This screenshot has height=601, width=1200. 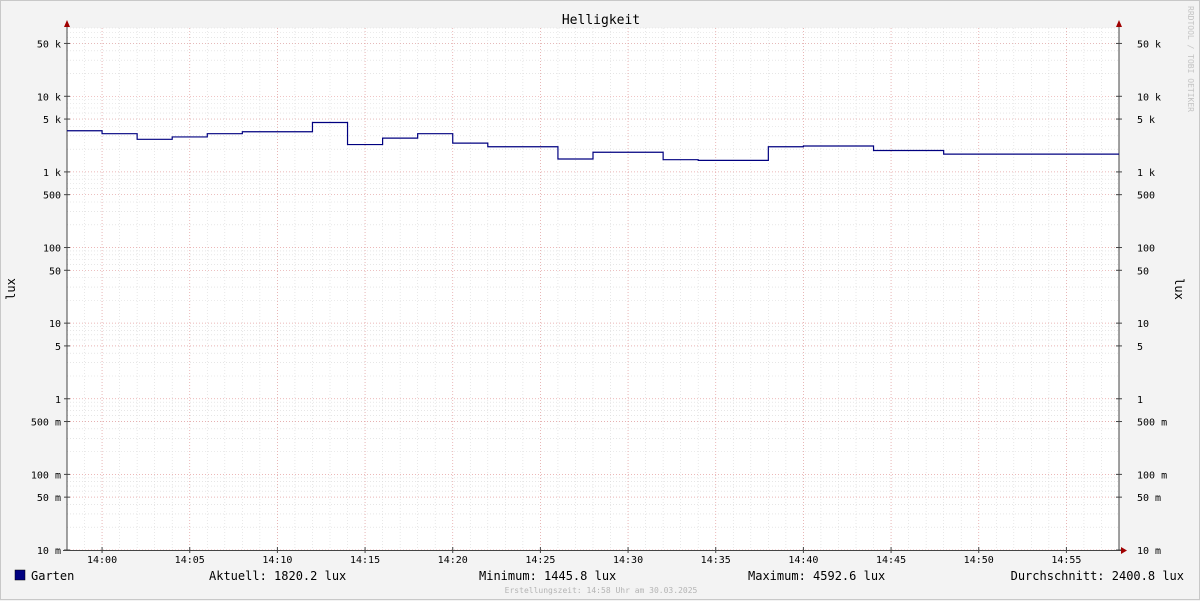 I want to click on y-tick-label-left: 10 k, so click(x=49, y=97).